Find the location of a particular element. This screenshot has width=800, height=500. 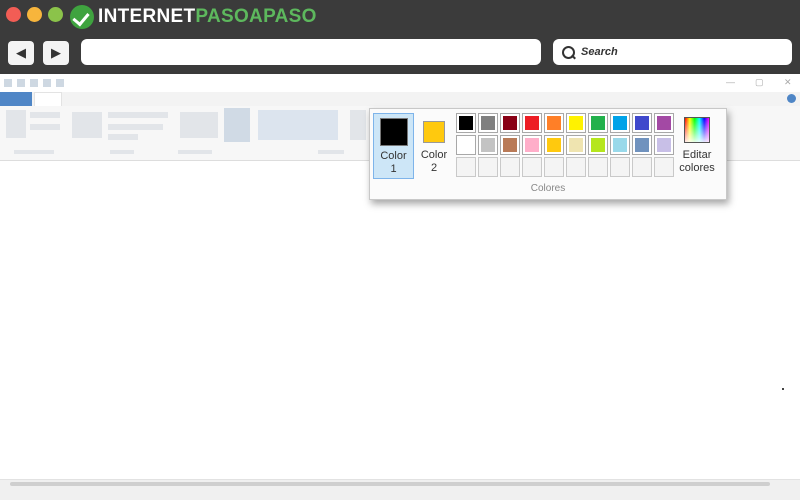

horizontal-scrollbar is located at coordinates (400, 483).